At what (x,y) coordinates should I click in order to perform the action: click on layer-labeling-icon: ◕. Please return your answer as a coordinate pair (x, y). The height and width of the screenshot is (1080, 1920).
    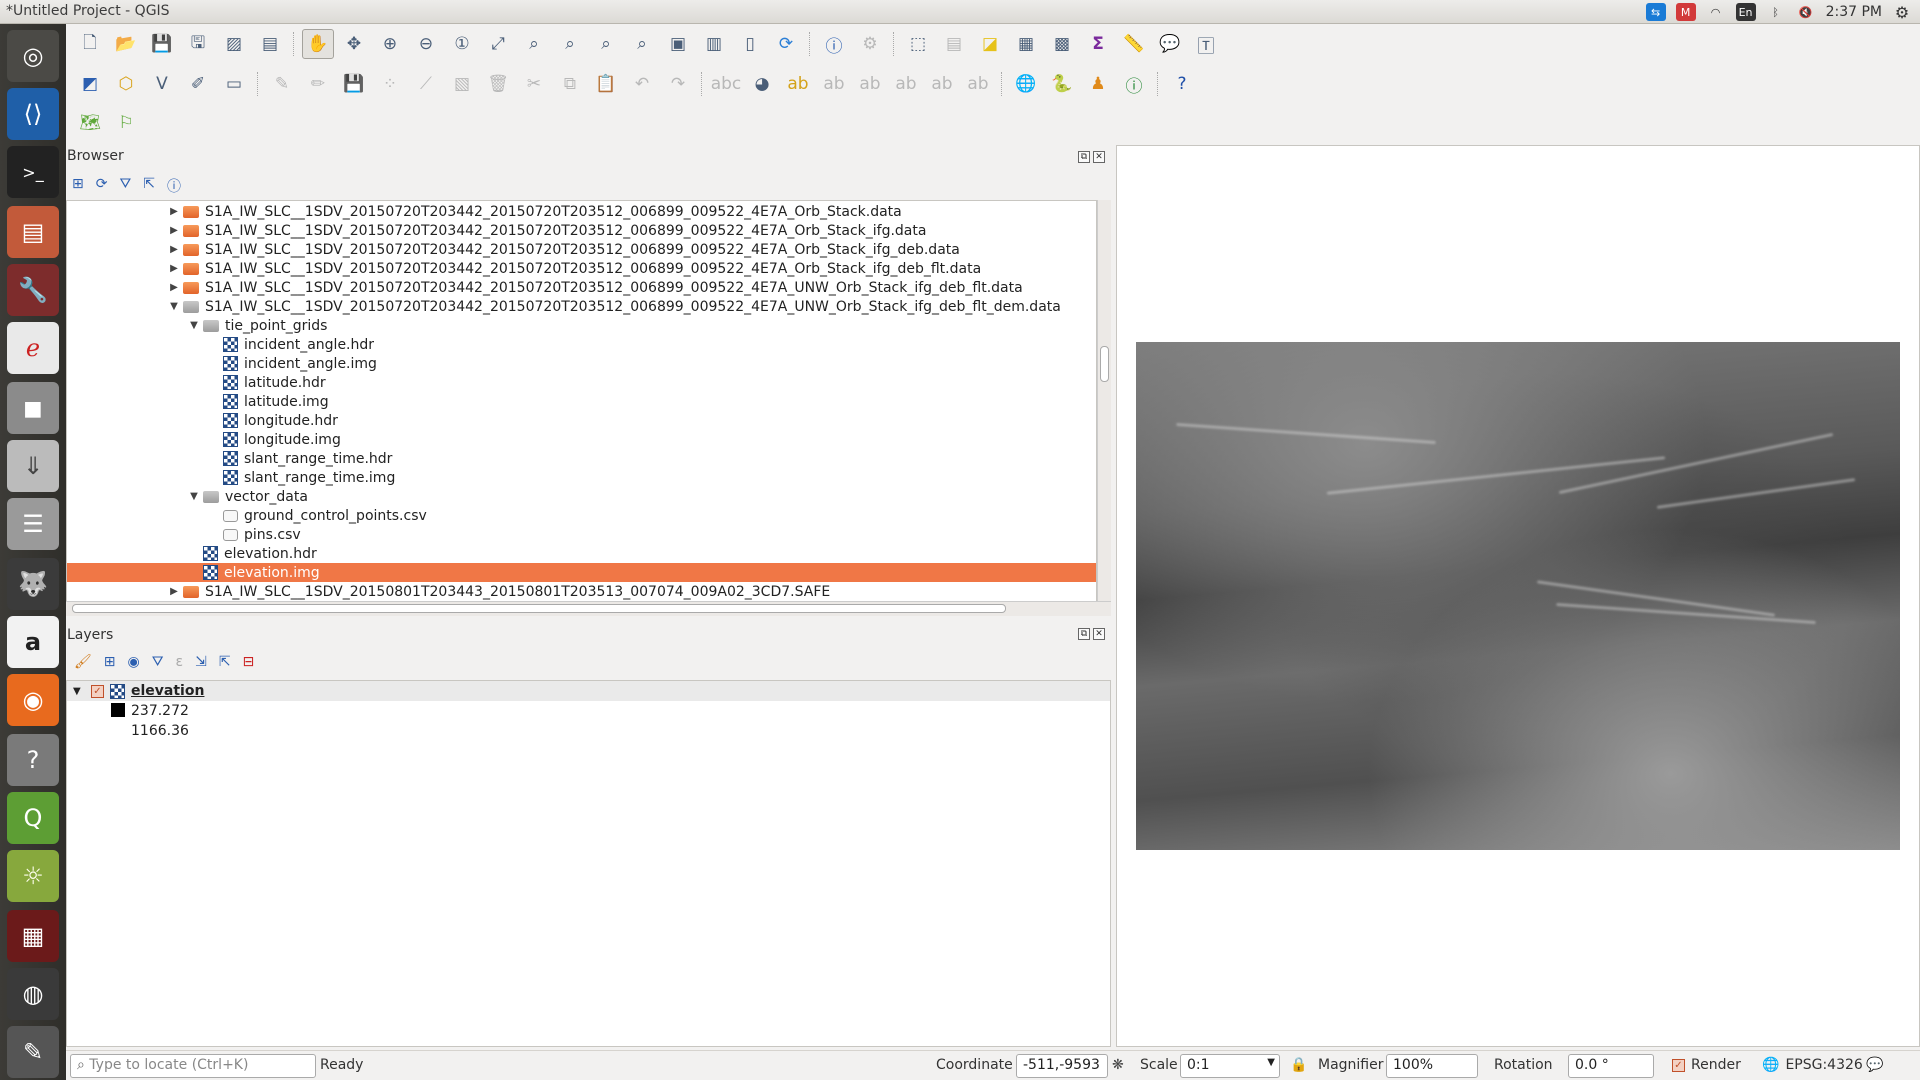
    Looking at the image, I should click on (762, 84).